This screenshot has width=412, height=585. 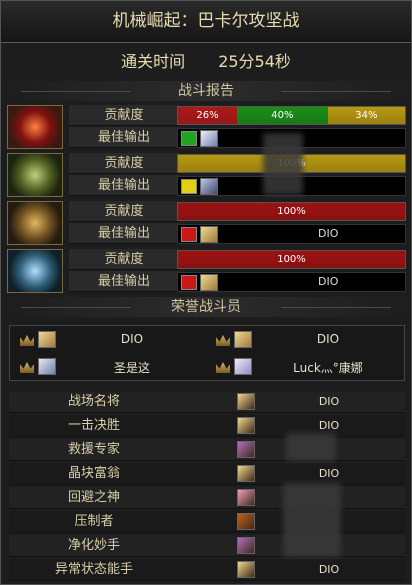 I want to click on award-row: 一击决胜 DIO, so click(x=207, y=426).